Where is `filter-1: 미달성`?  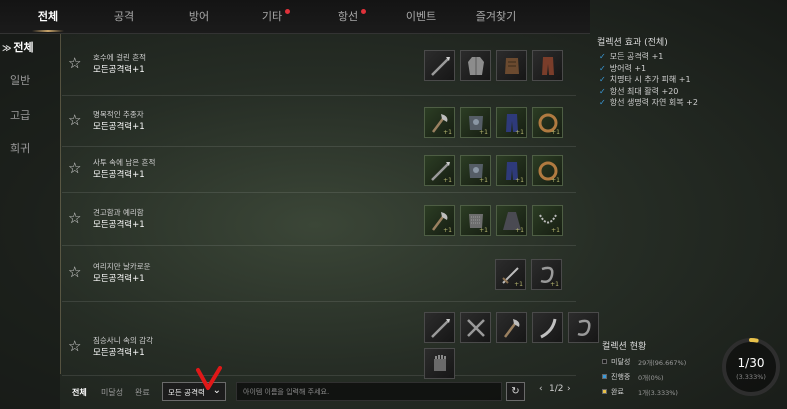
filter-1: 미달성 is located at coordinates (112, 392).